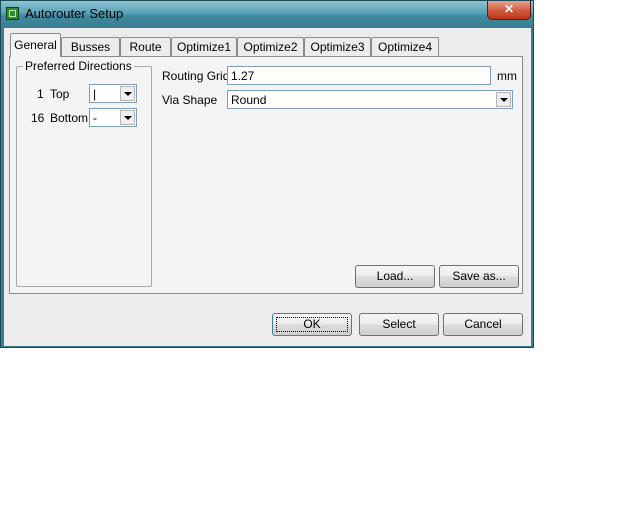 The image size is (640, 512). I want to click on layer-16-number: 16, so click(38, 118).